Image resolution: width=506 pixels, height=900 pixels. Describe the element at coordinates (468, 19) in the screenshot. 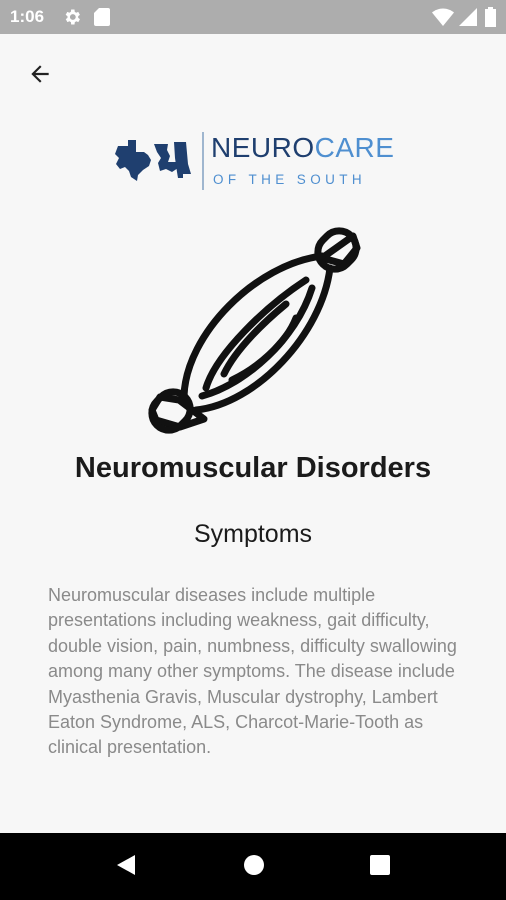

I see `cell-signal-icon` at that location.